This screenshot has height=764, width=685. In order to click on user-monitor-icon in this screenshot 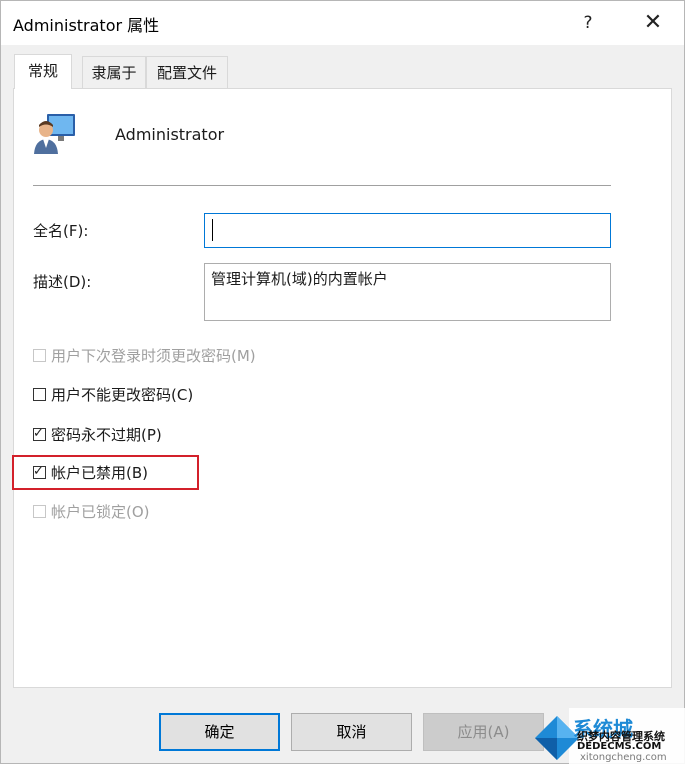, I will do `click(54, 134)`.